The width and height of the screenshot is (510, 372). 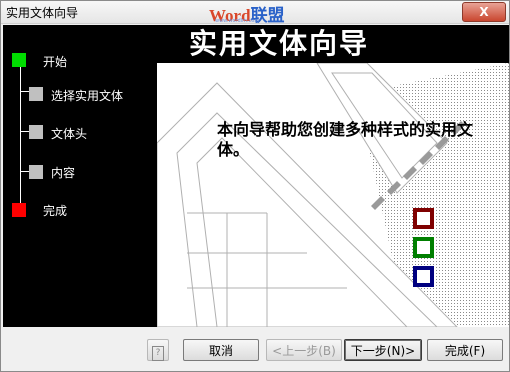 I want to click on close-button: X, so click(x=484, y=12).